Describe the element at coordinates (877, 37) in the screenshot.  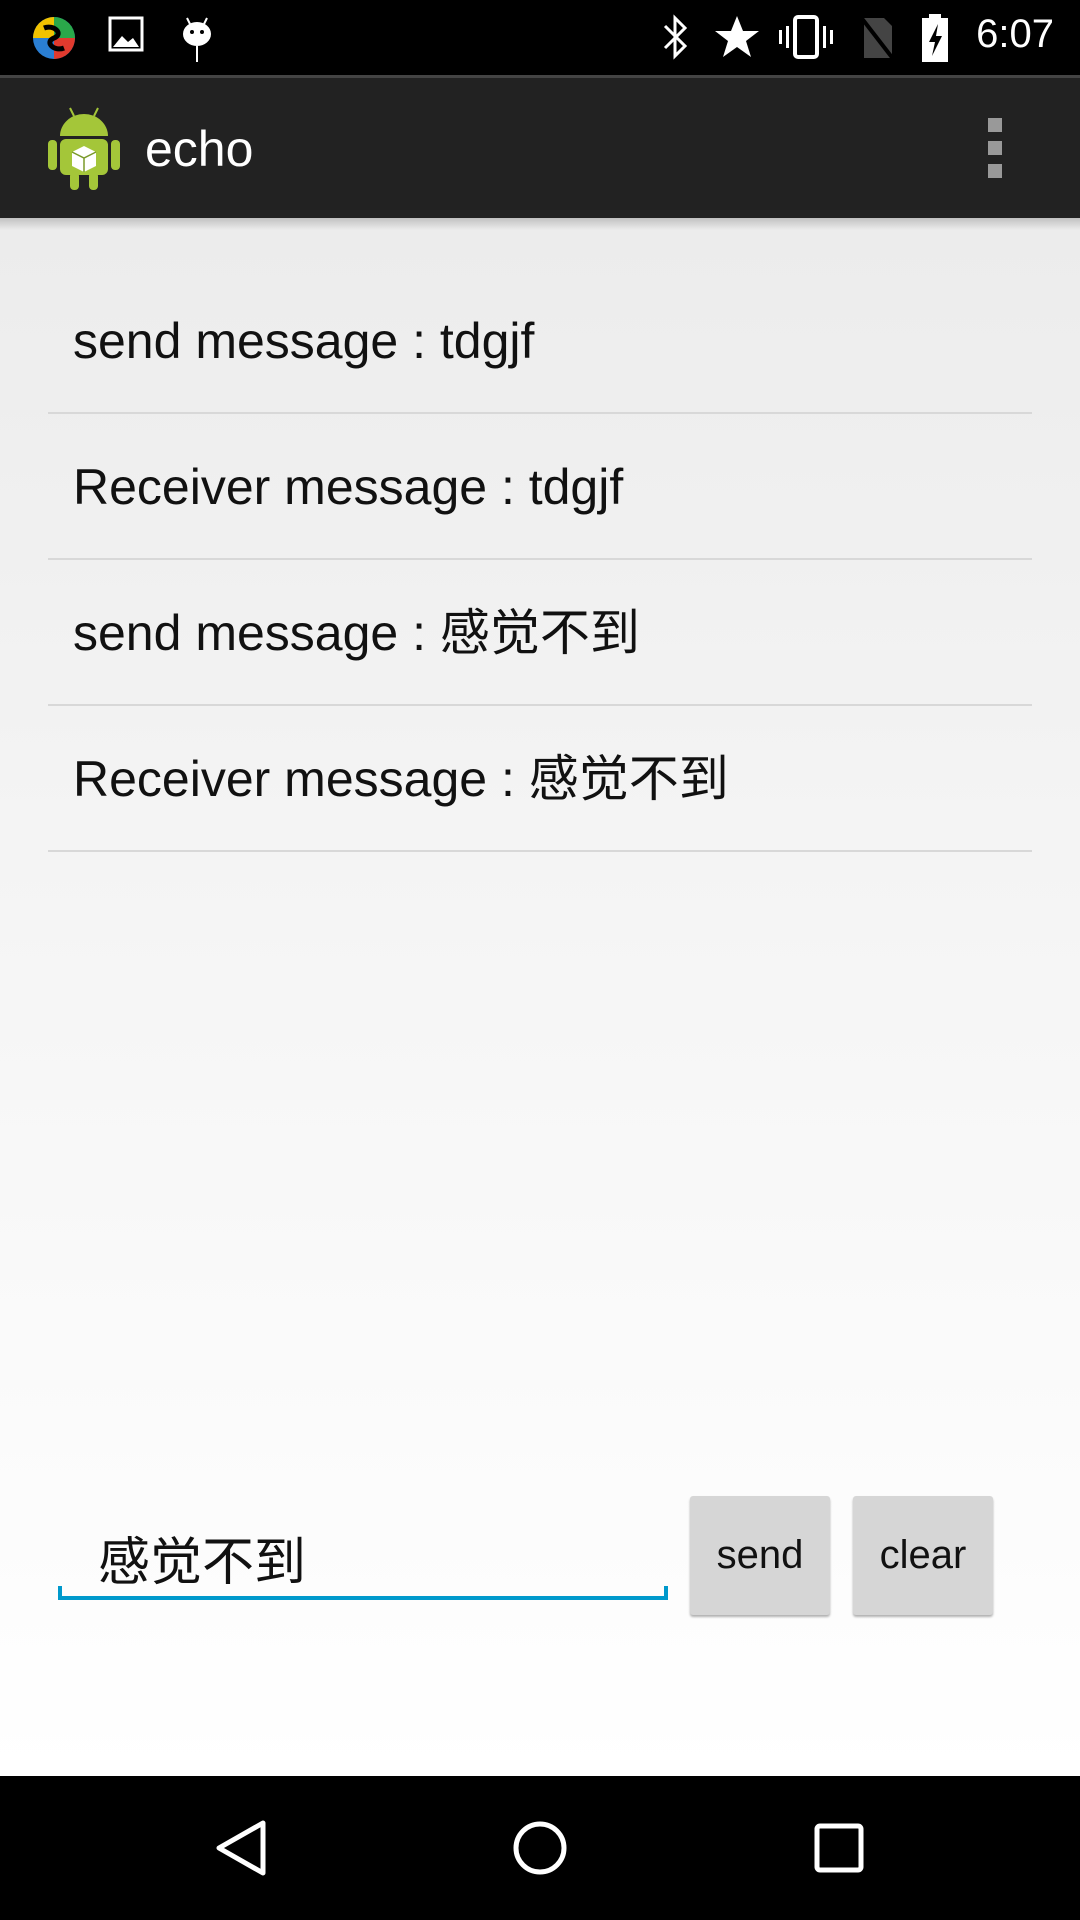
I see `no-sim-icon` at that location.